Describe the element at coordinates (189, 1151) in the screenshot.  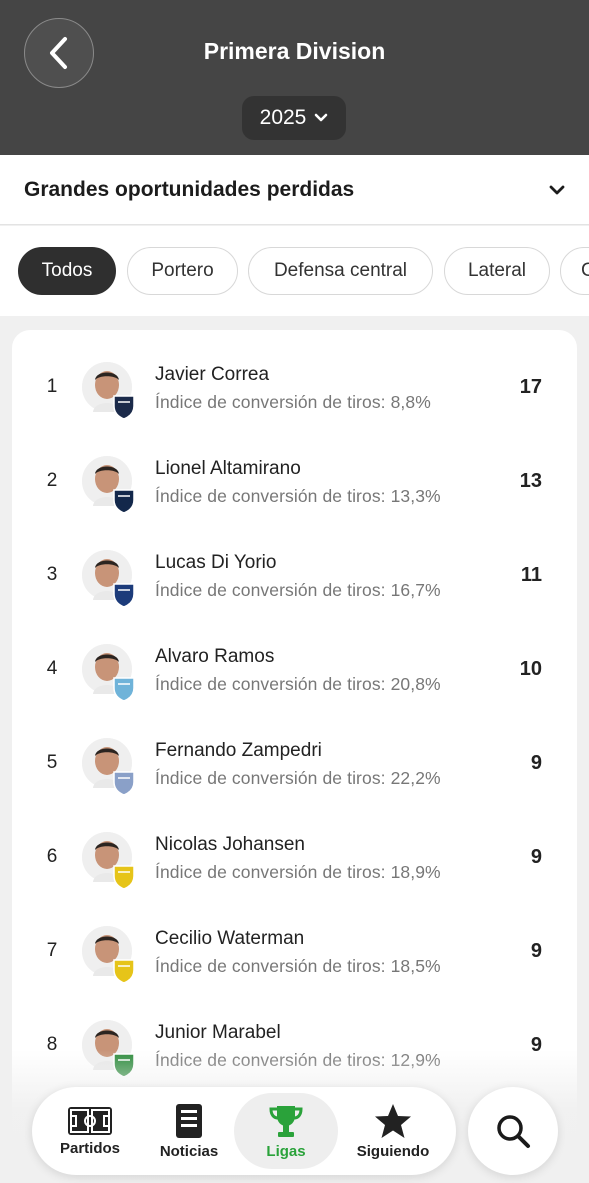
I see `tab-label: Noticias` at that location.